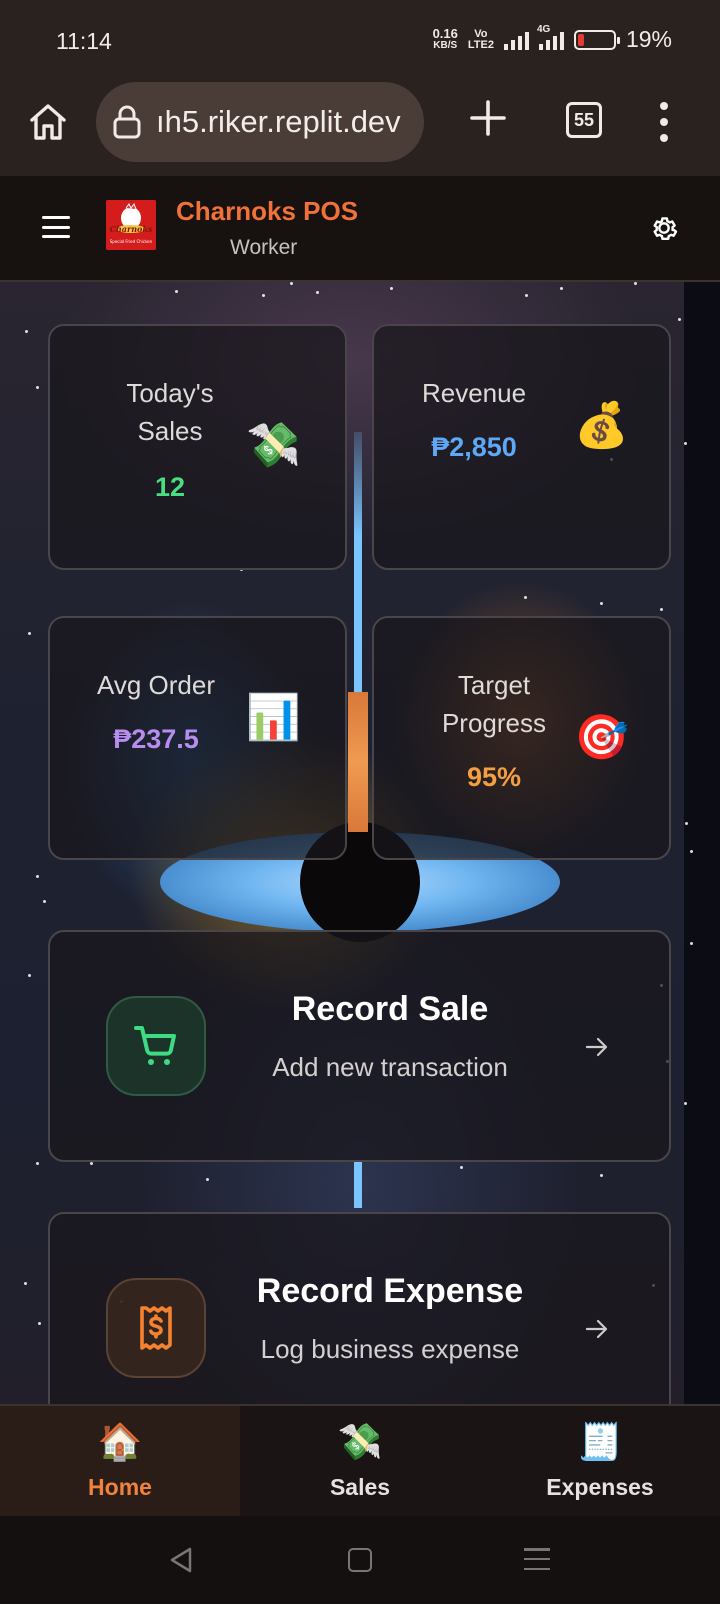 This screenshot has height=1604, width=720. I want to click on stat-value: ₱2,850, so click(474, 447).